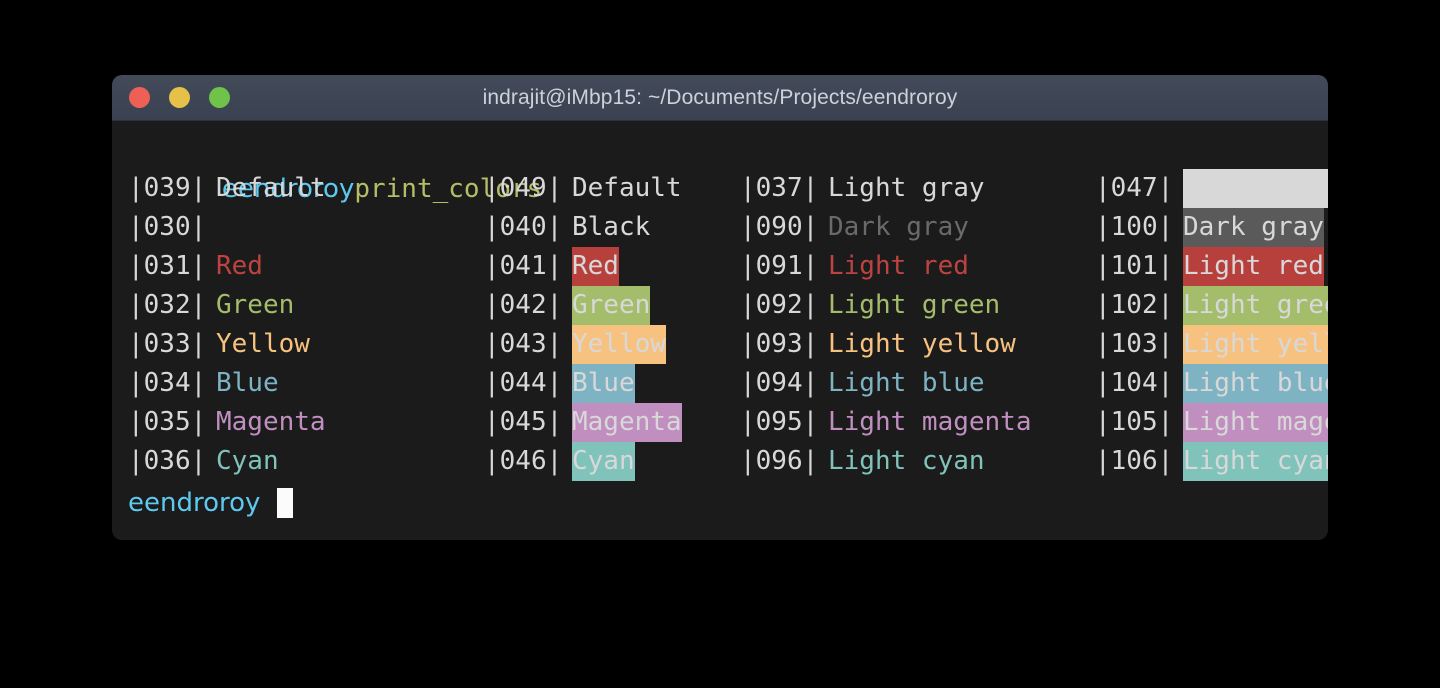  Describe the element at coordinates (1134, 383) in the screenshot. I see `color-code: |104|` at that location.